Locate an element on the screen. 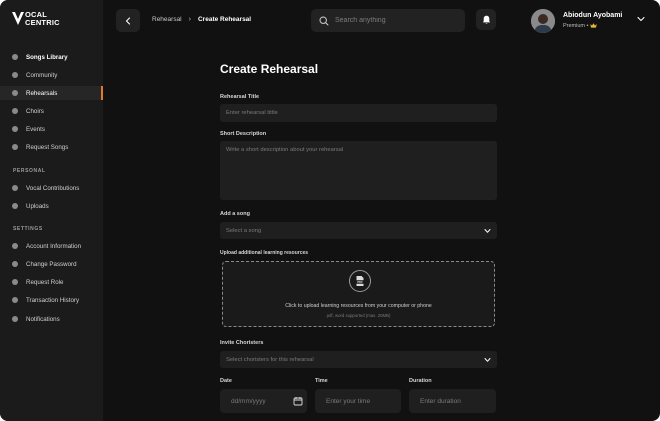 Image resolution: width=660 pixels, height=421 pixels. rehearsal-title-field is located at coordinates (358, 113).